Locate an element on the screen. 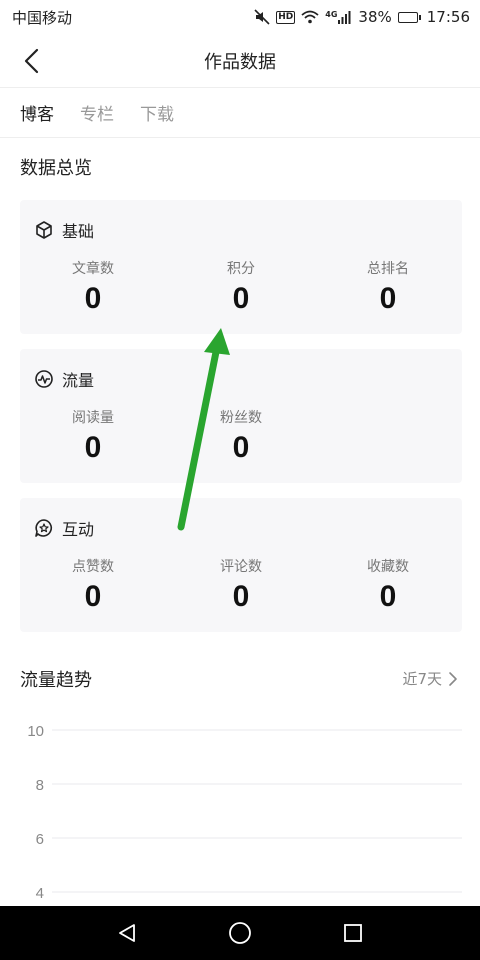  hd-icon: HD is located at coordinates (286, 17).